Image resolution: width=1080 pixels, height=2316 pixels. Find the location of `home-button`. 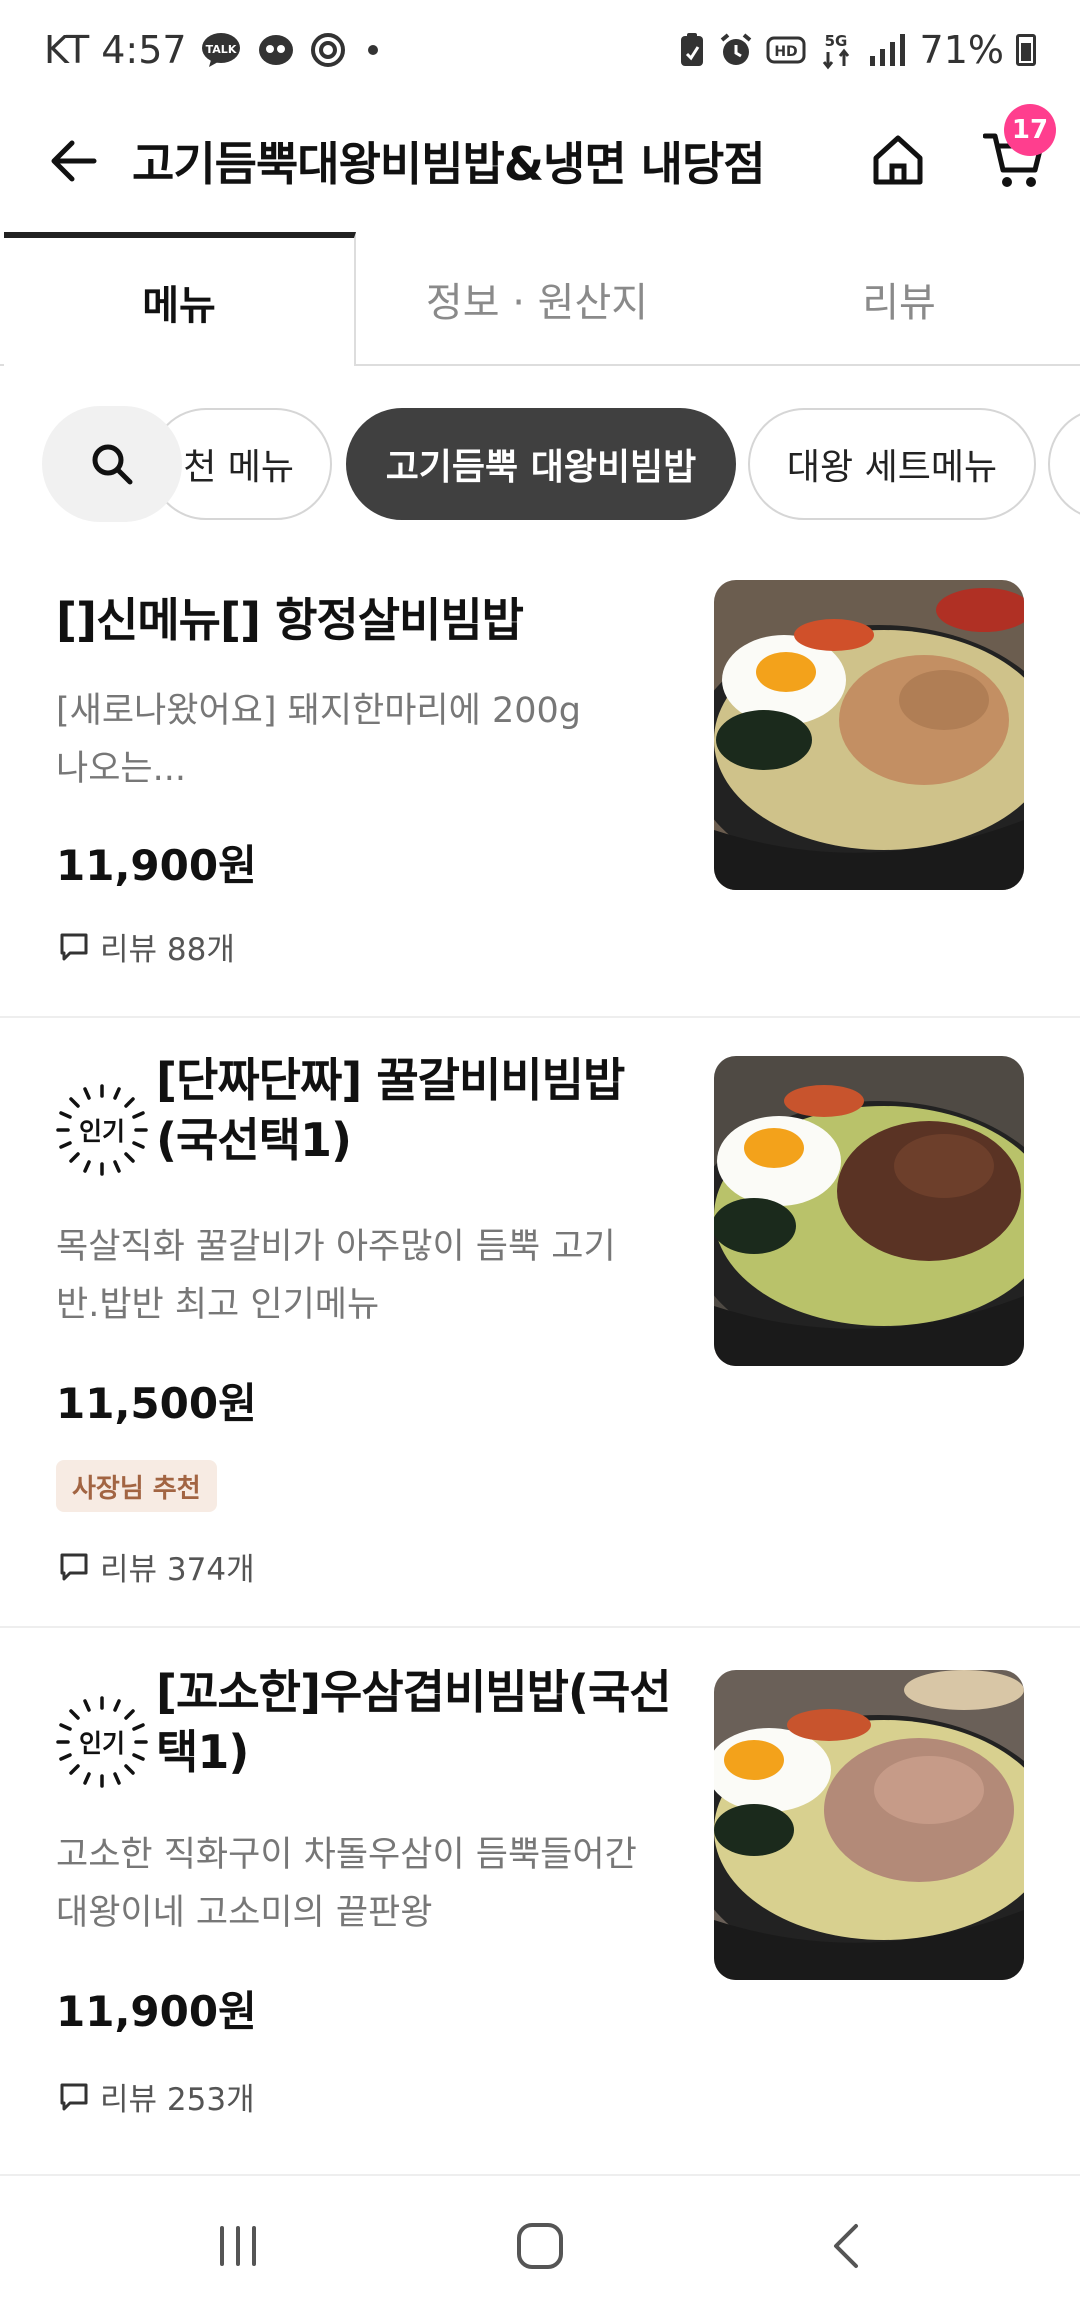

home-button is located at coordinates (898, 160).